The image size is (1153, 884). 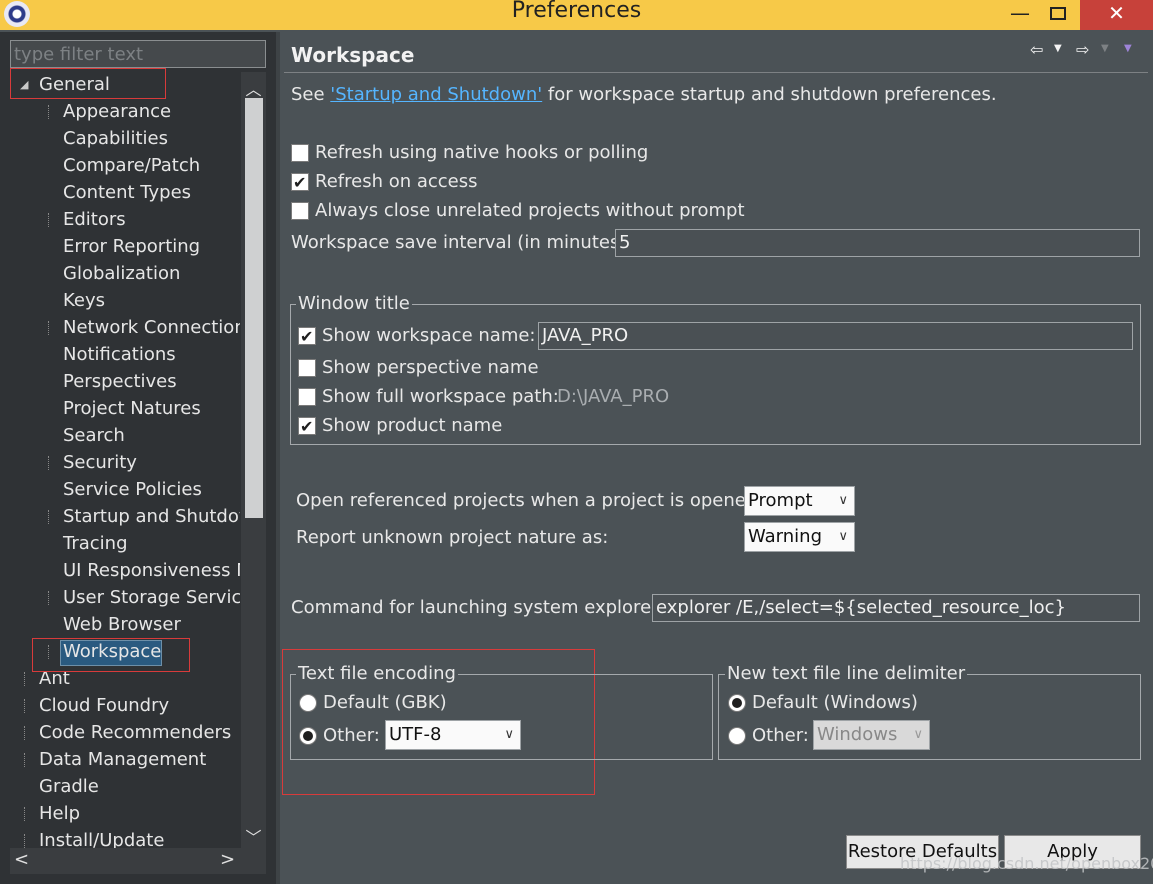 I want to click on show-product-name-checkbox, so click(x=307, y=427).